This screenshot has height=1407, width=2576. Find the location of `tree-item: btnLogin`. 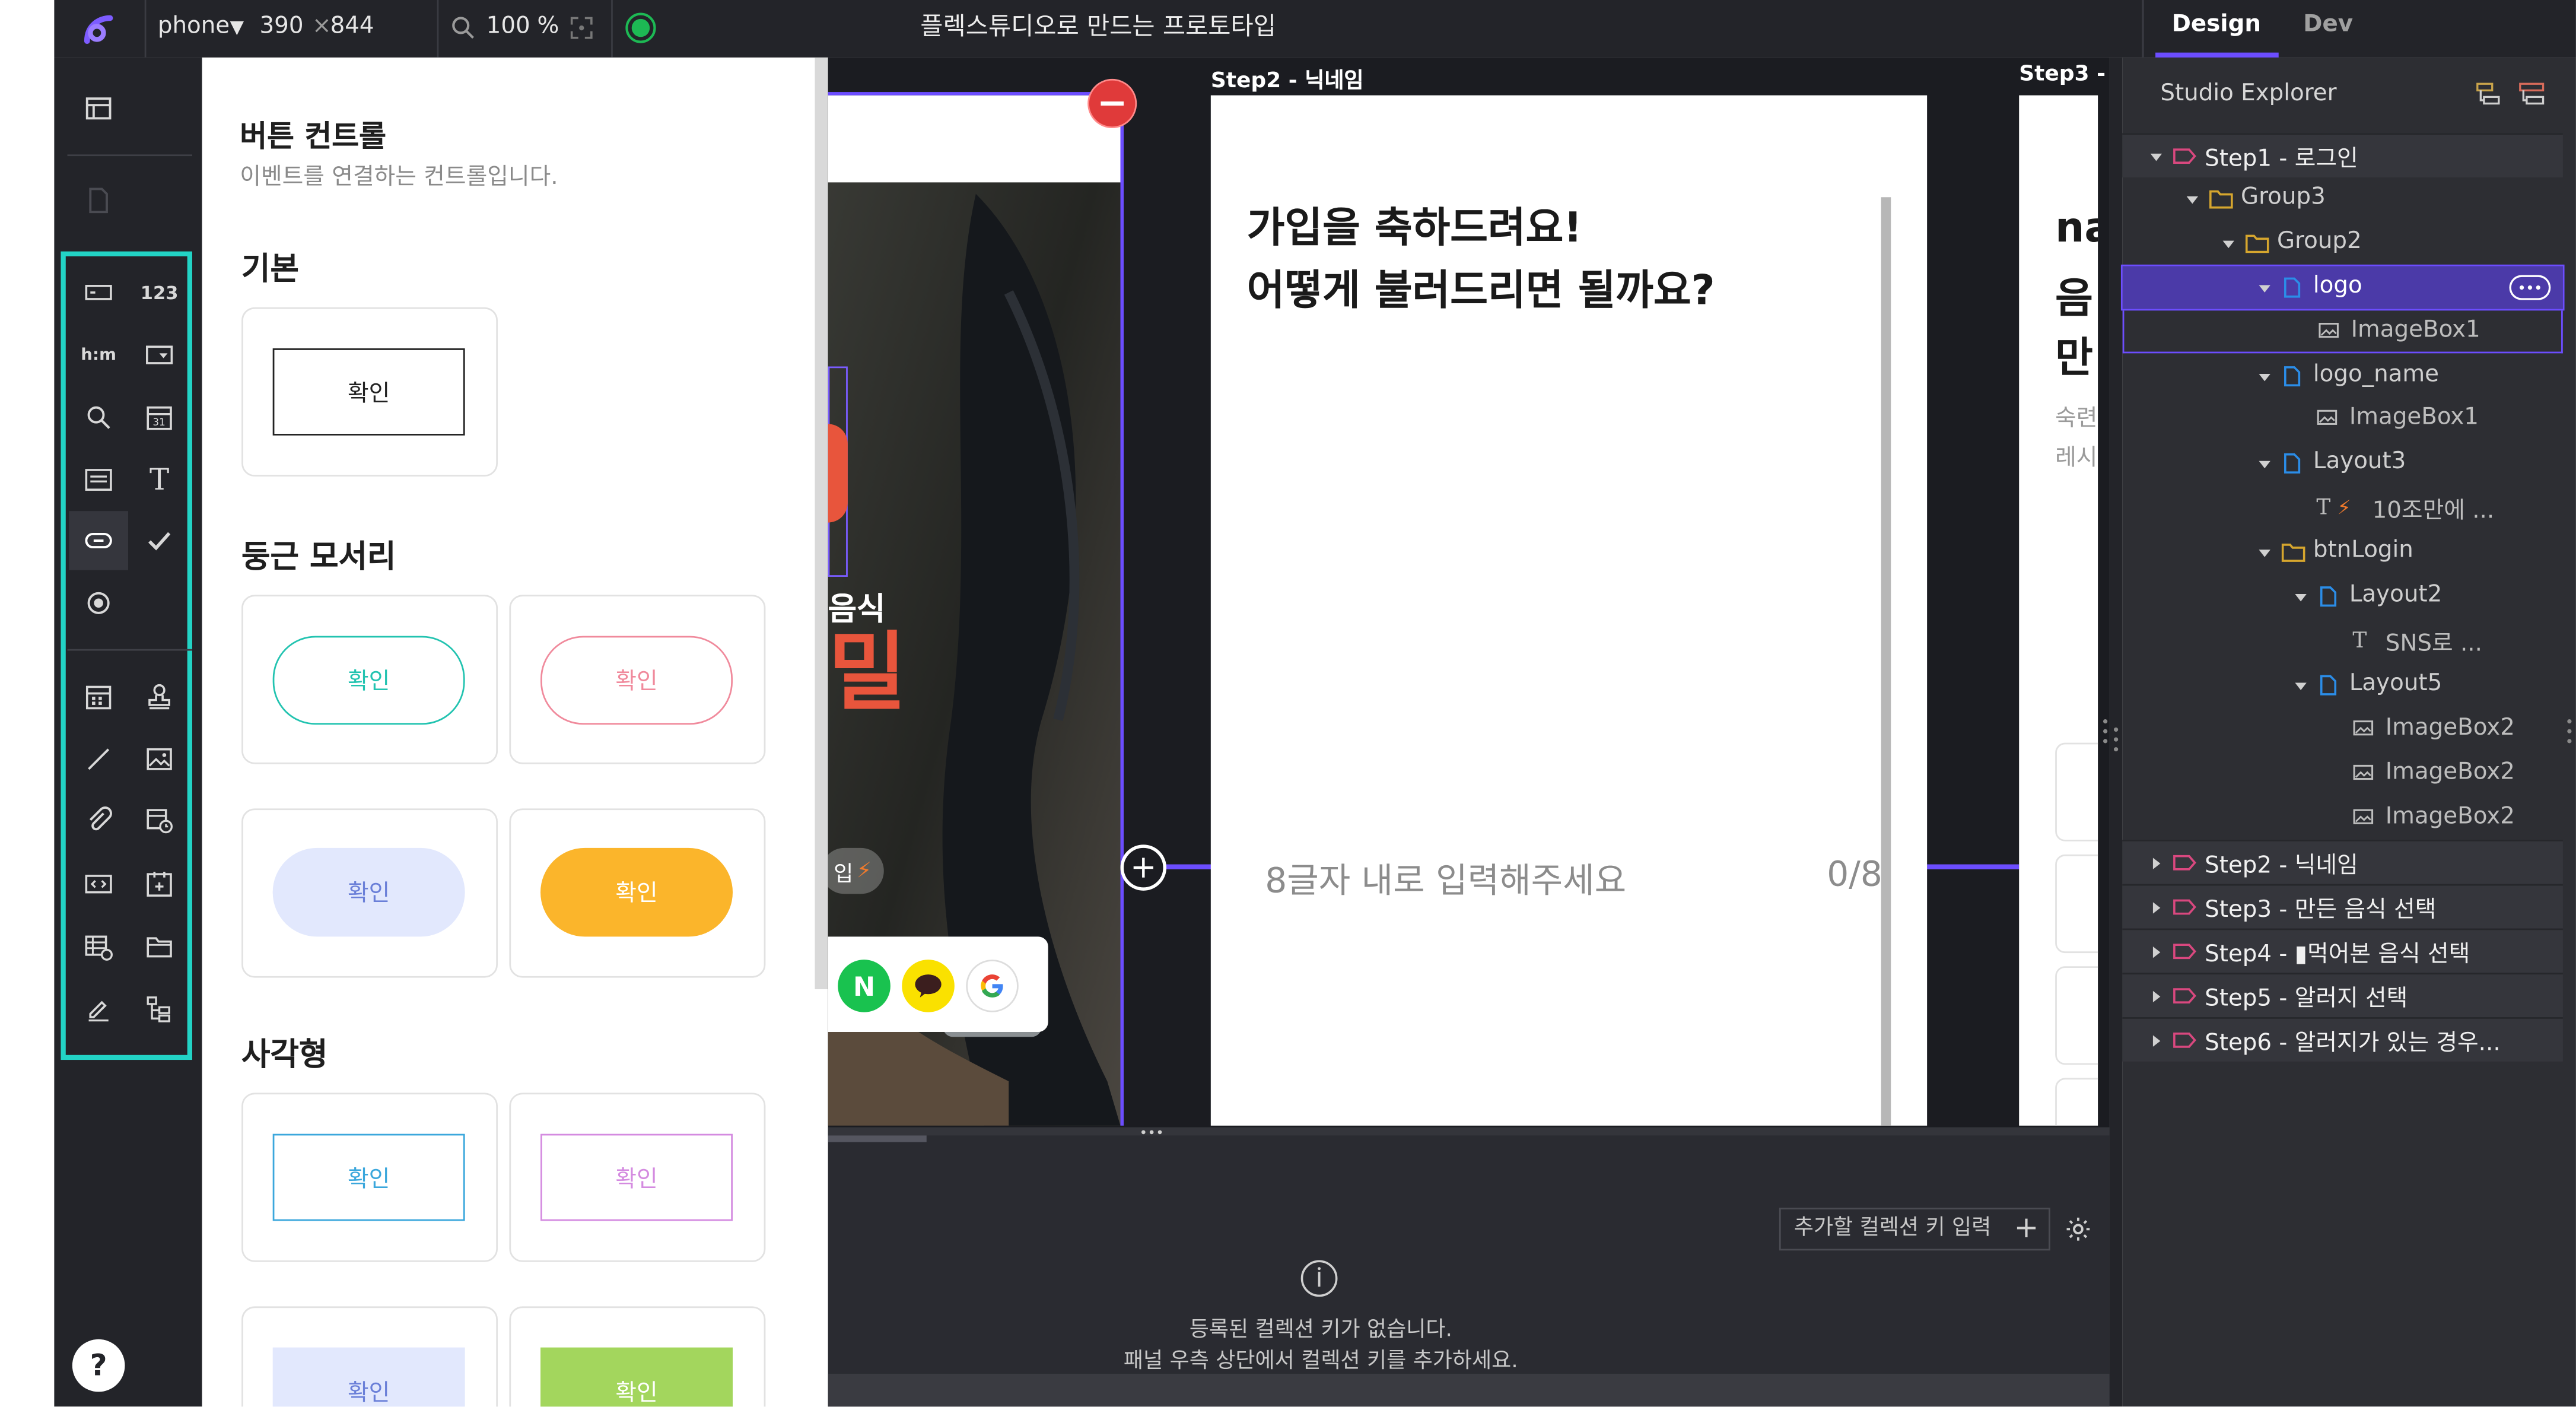

tree-item: btnLogin is located at coordinates (2343, 552).